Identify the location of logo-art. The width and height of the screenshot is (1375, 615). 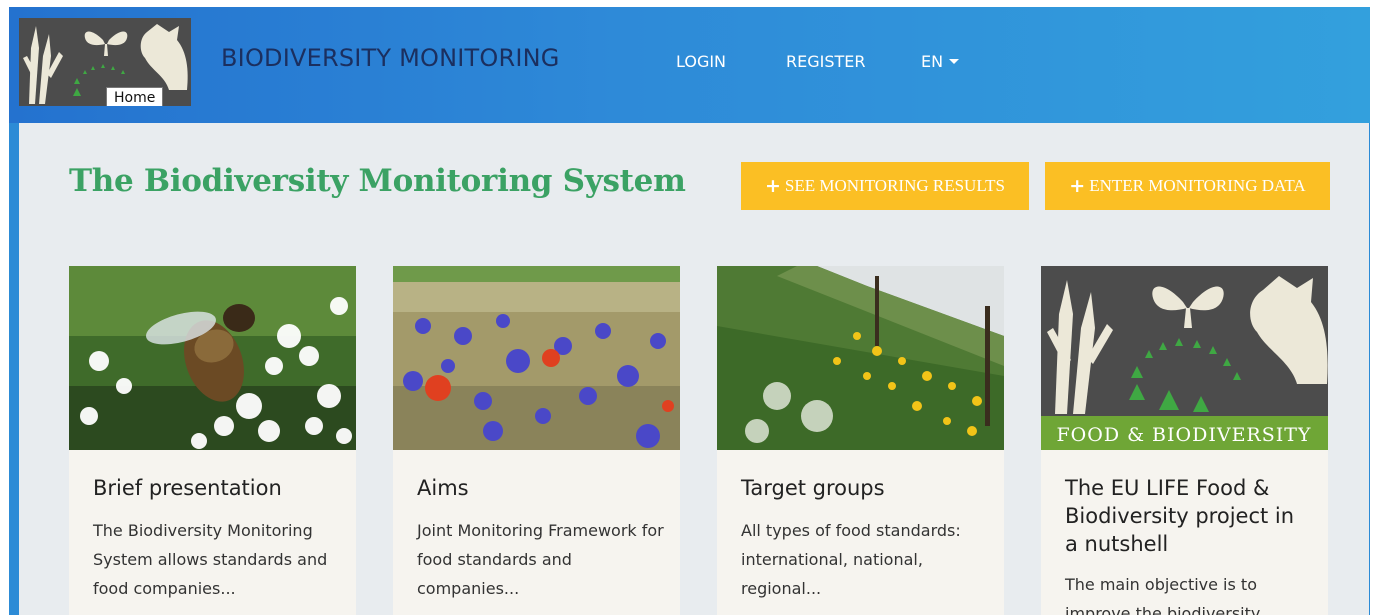
(105, 62).